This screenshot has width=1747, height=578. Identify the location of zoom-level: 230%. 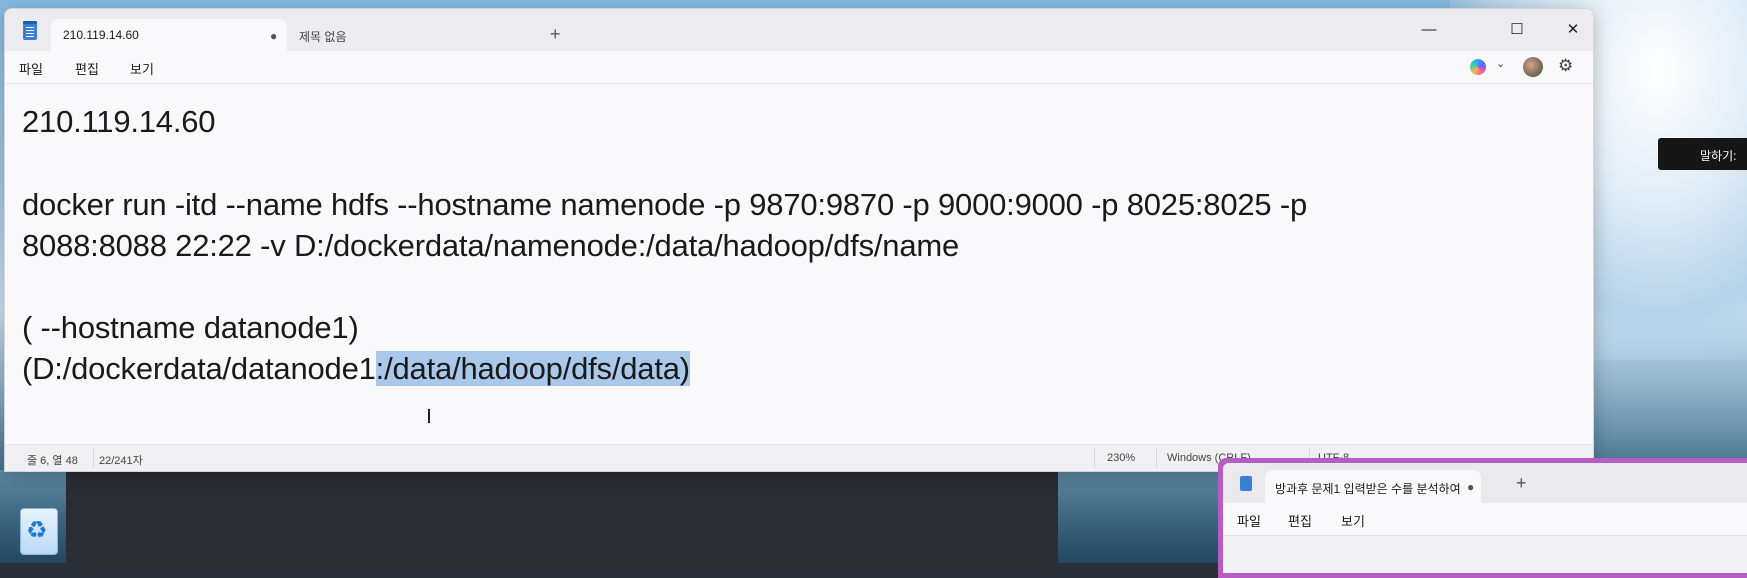
(1121, 458).